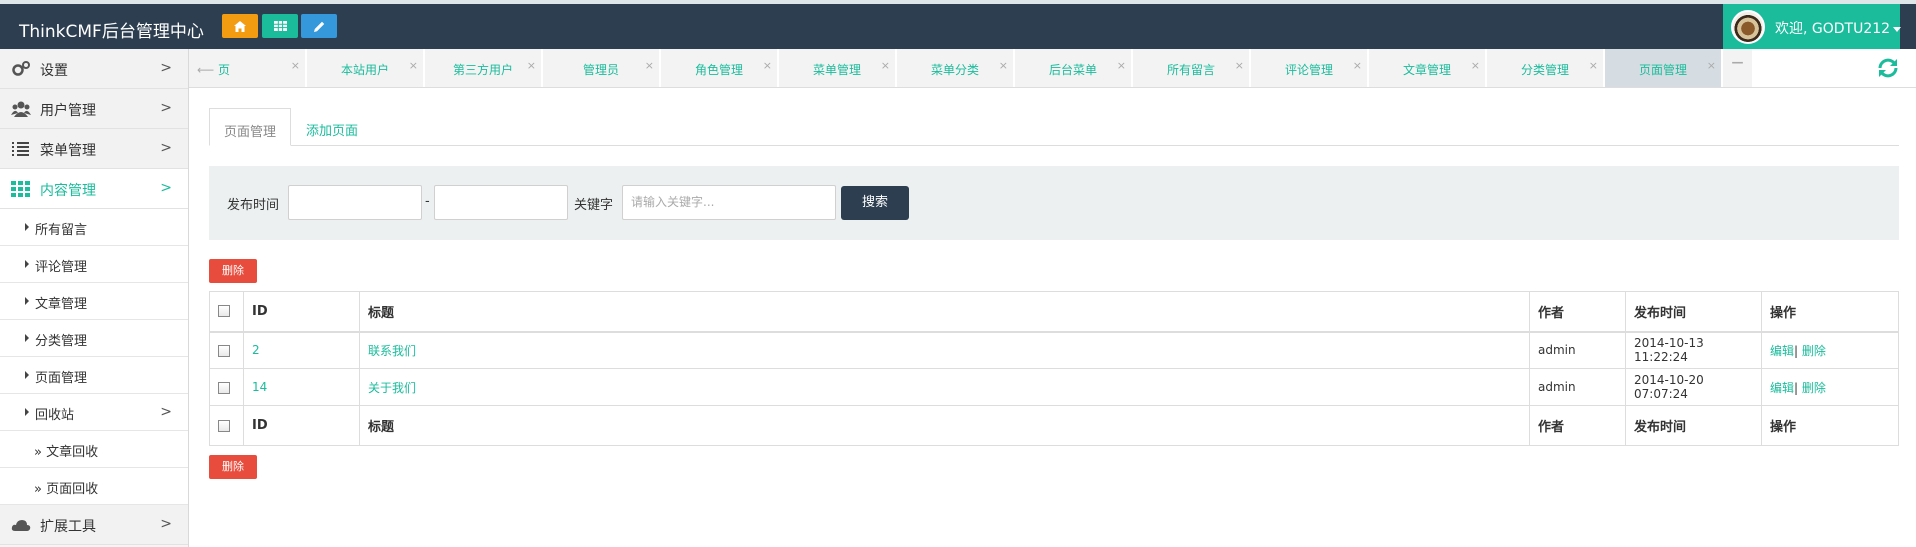 The height and width of the screenshot is (547, 1916). I want to click on tab-pages: 页面管理 ×, so click(1663, 68).